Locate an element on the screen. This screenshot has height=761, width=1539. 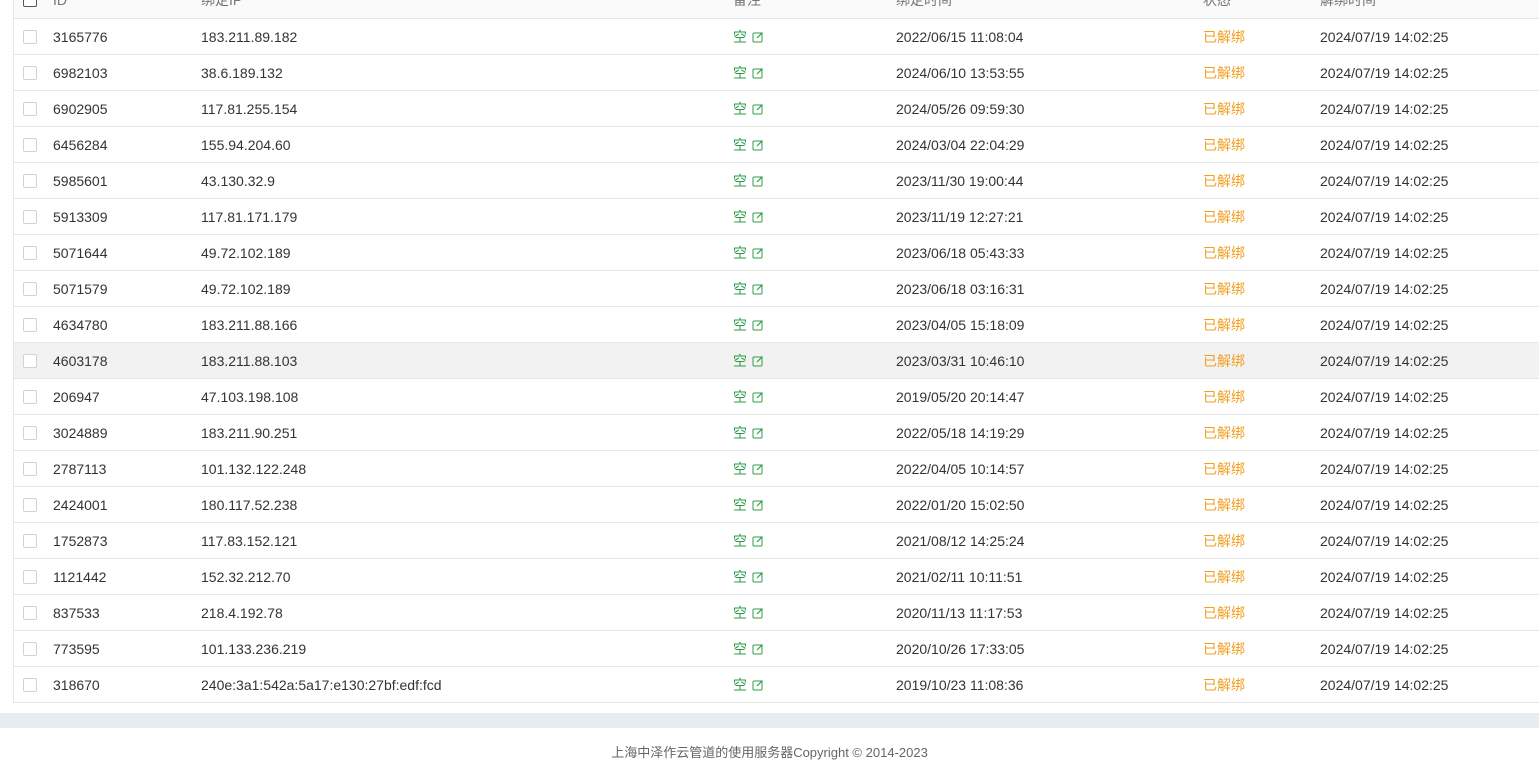
row-ip: 47.103.198.108 is located at coordinates (250, 396).